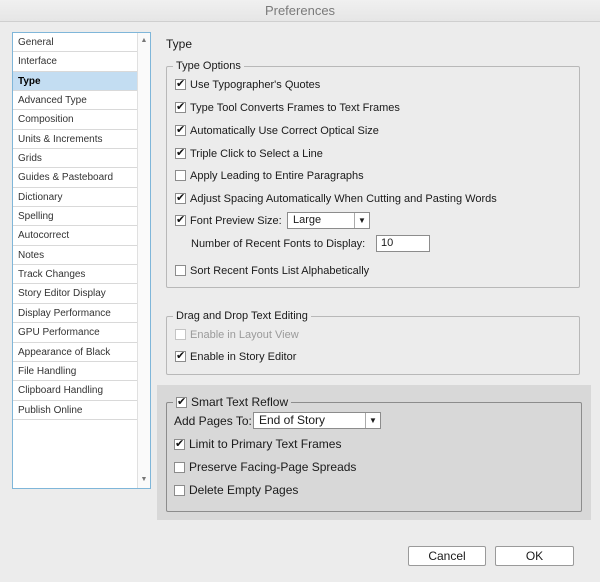 The image size is (600, 582). I want to click on option-label: Delete Empty Pages, so click(244, 490).